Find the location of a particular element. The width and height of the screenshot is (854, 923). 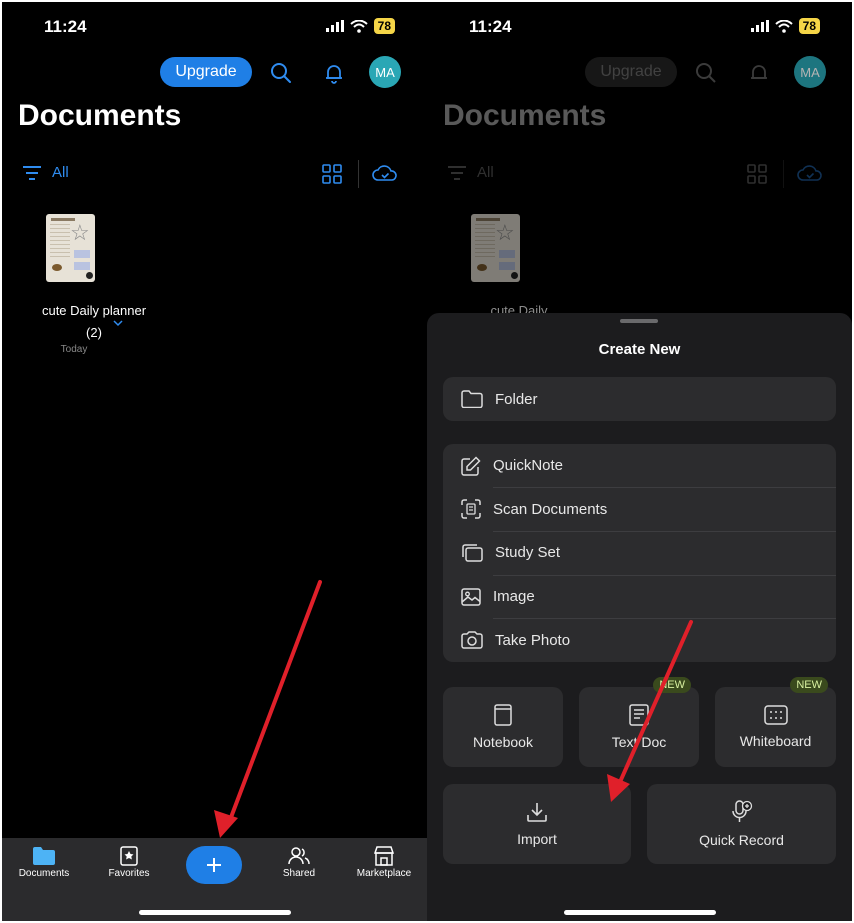

create-folder-button: Folder is located at coordinates (639, 399).